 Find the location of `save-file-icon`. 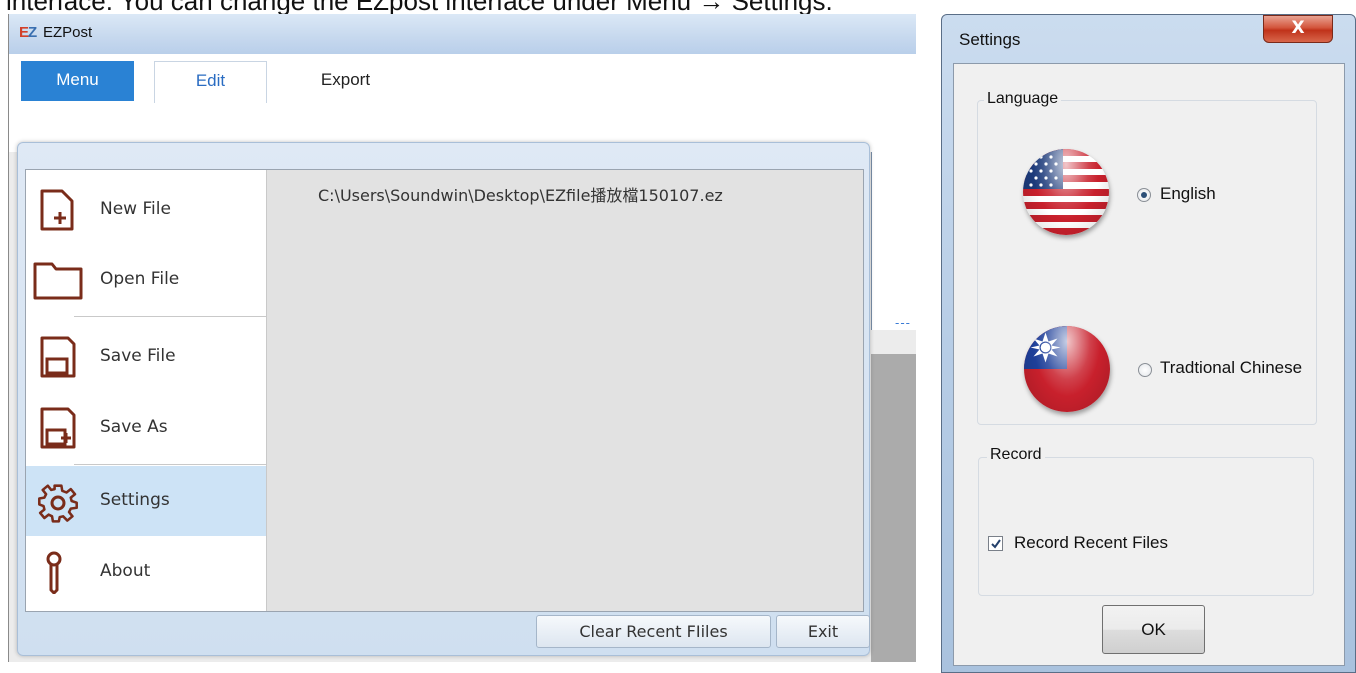

save-file-icon is located at coordinates (58, 357).